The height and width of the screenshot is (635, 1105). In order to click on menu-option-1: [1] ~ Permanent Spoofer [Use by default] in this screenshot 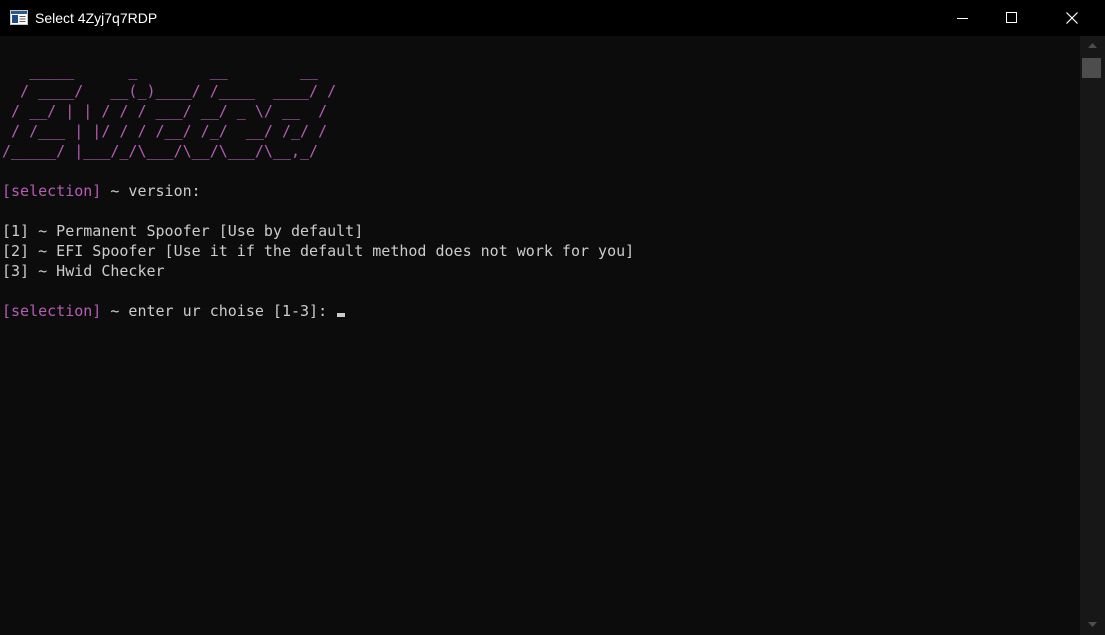, I will do `click(318, 231)`.